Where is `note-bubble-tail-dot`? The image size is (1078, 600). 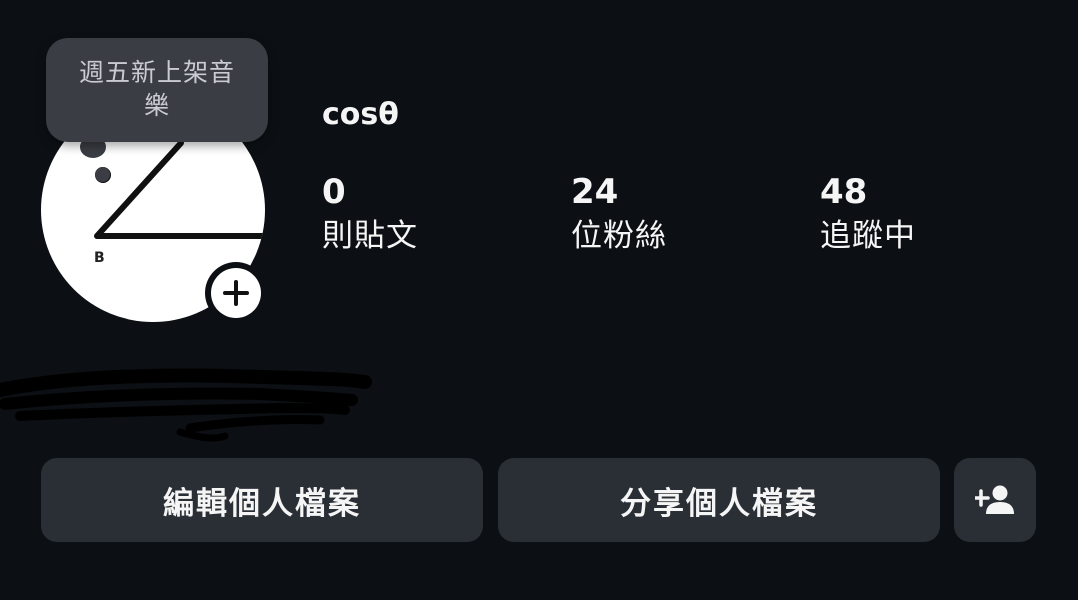
note-bubble-tail-dot is located at coordinates (102, 174).